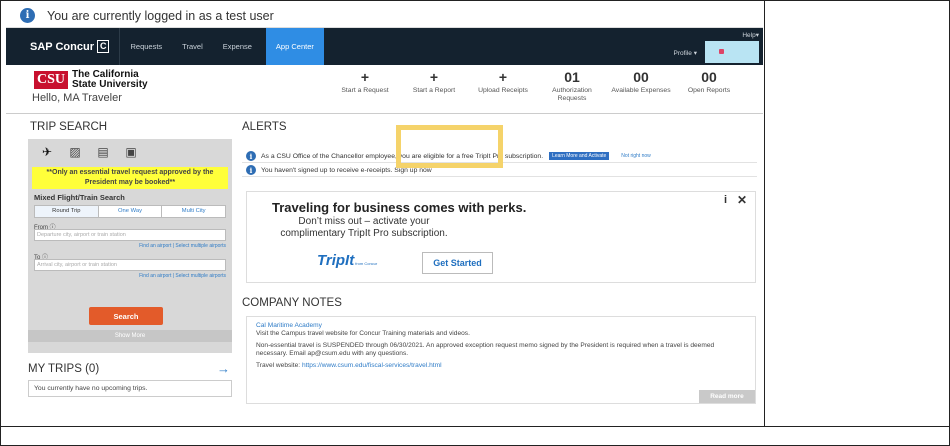 This screenshot has width=950, height=446. Describe the element at coordinates (279, 365) in the screenshot. I see `website-label: Travel website:` at that location.